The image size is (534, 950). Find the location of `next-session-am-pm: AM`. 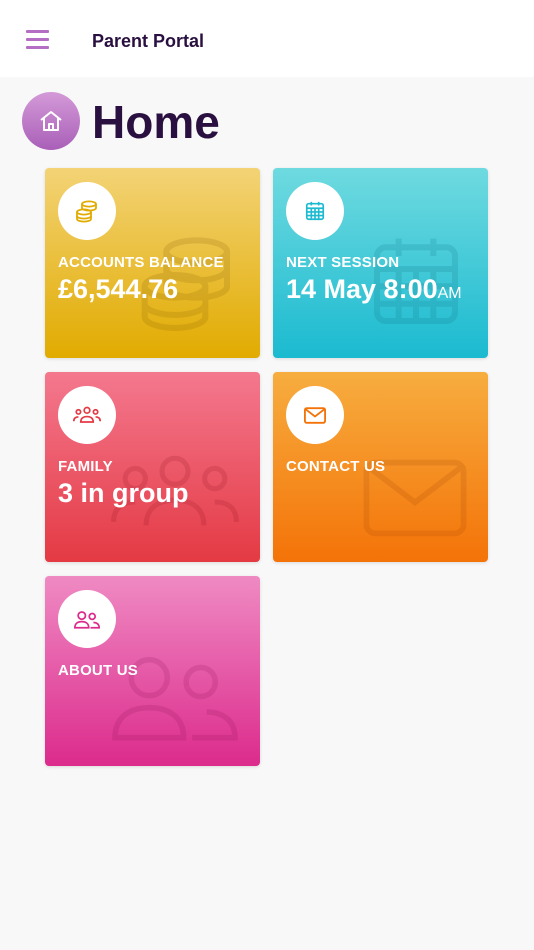

next-session-am-pm: AM is located at coordinates (449, 293).